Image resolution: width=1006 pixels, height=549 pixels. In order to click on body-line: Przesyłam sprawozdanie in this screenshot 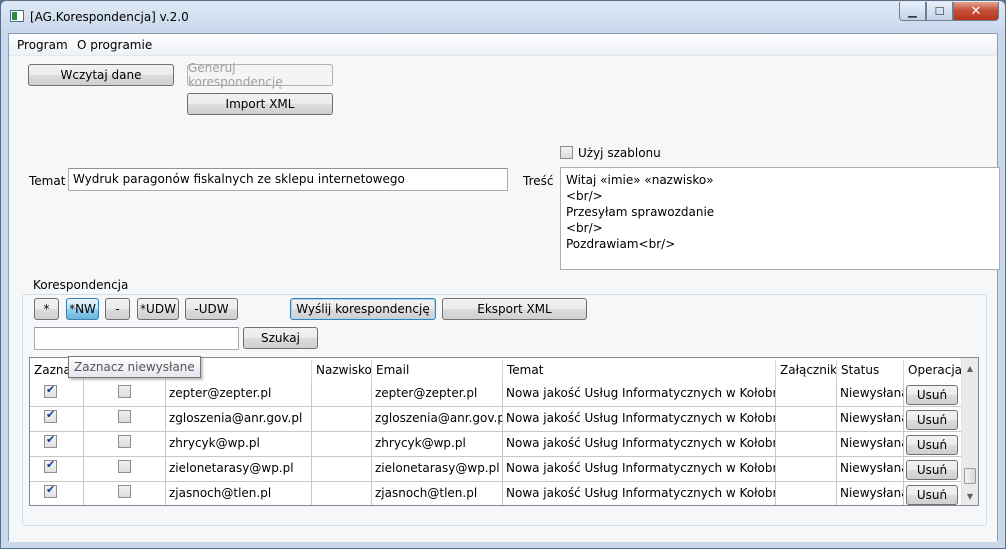, I will do `click(640, 212)`.